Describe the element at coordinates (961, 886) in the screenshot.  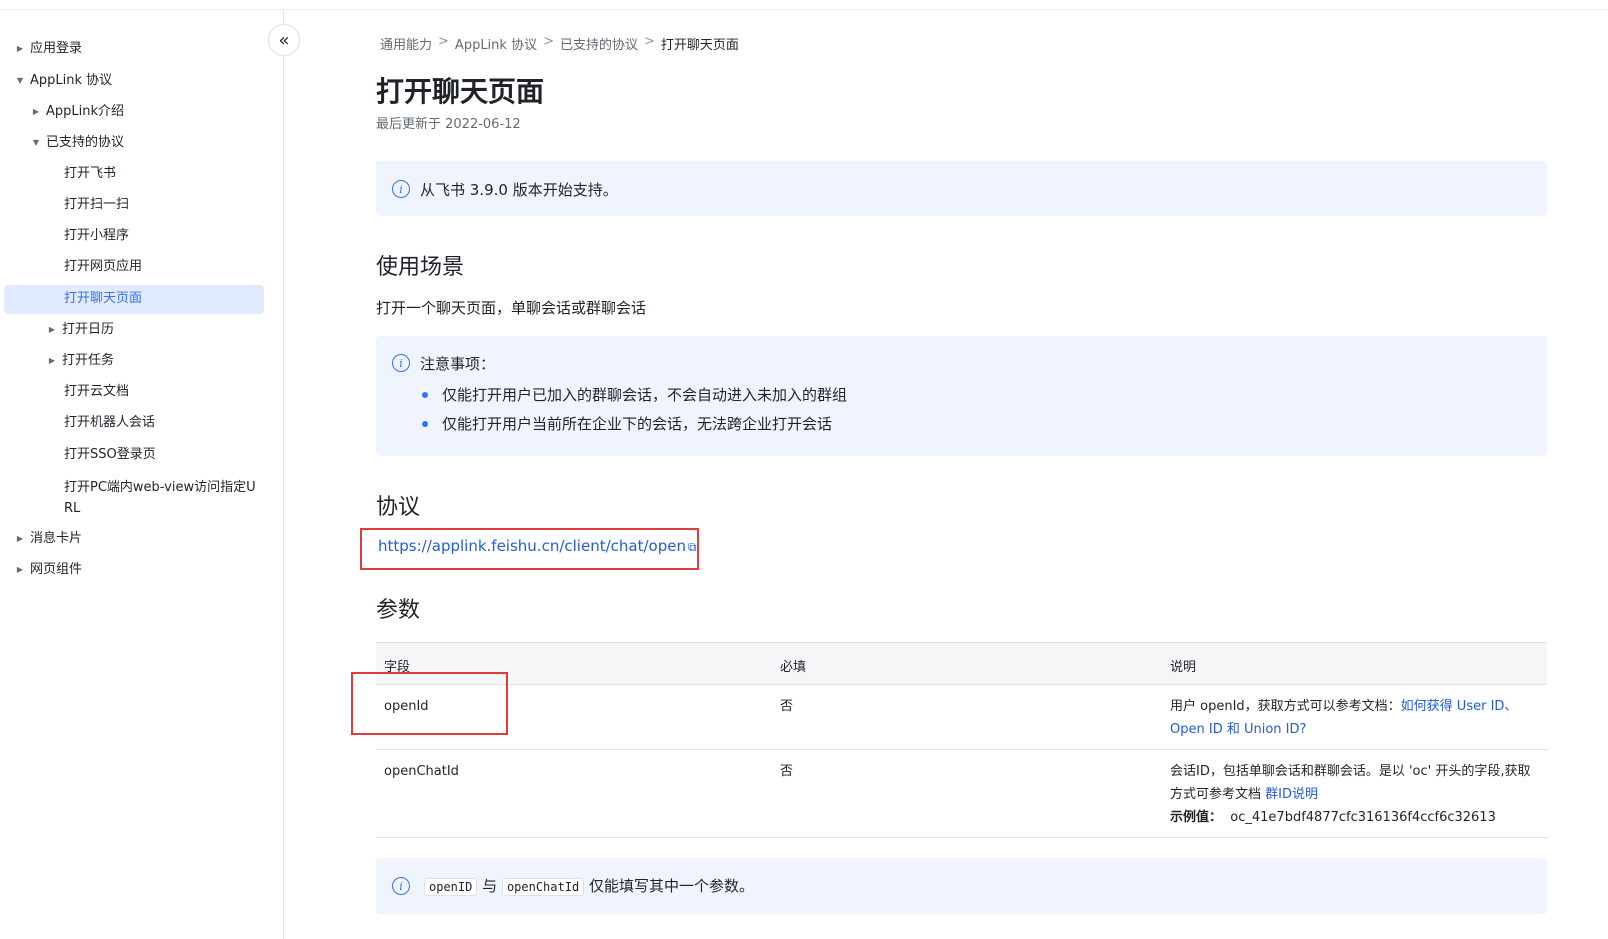
I see `bottom-callout: i openID 与 openChatId 仅能填写其中一个参数。` at that location.